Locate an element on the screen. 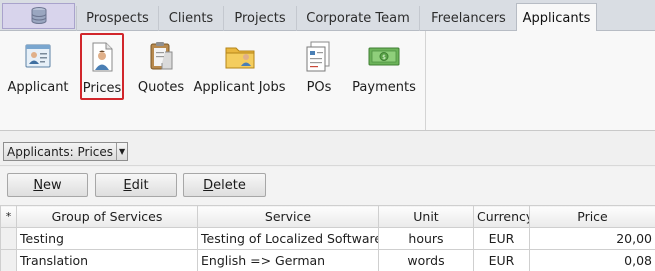 This screenshot has height=271, width=655. purchase-orders-icon is located at coordinates (318, 56).